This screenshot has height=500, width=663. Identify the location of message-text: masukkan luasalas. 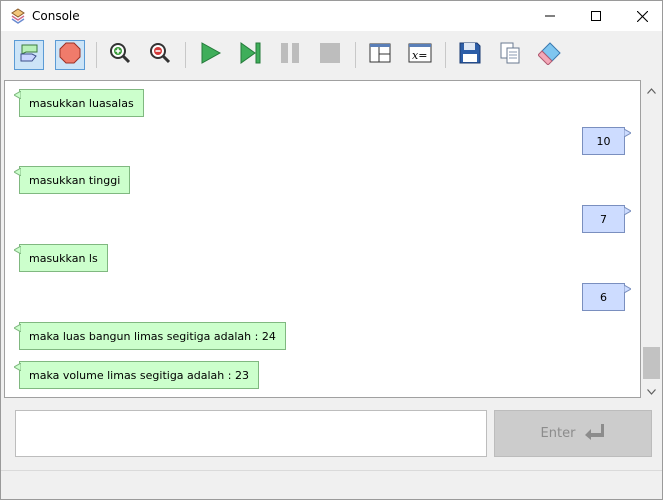
(81, 103).